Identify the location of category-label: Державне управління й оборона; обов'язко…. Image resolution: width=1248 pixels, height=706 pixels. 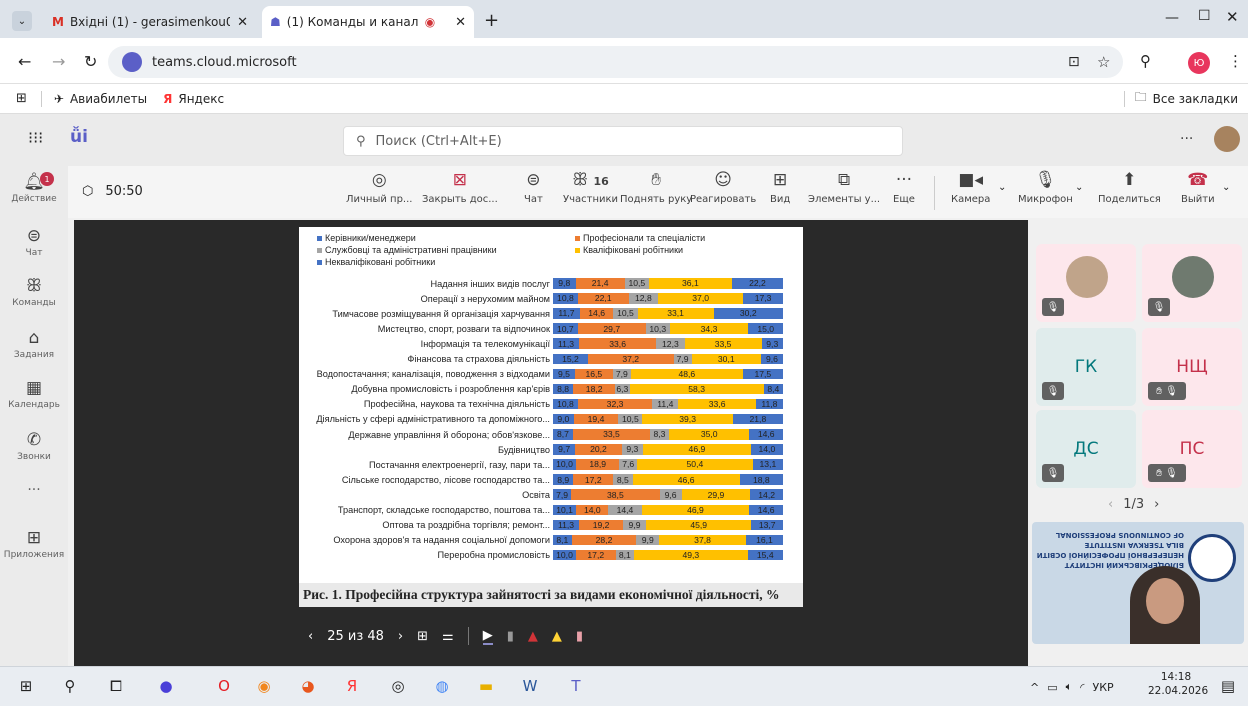
(449, 434).